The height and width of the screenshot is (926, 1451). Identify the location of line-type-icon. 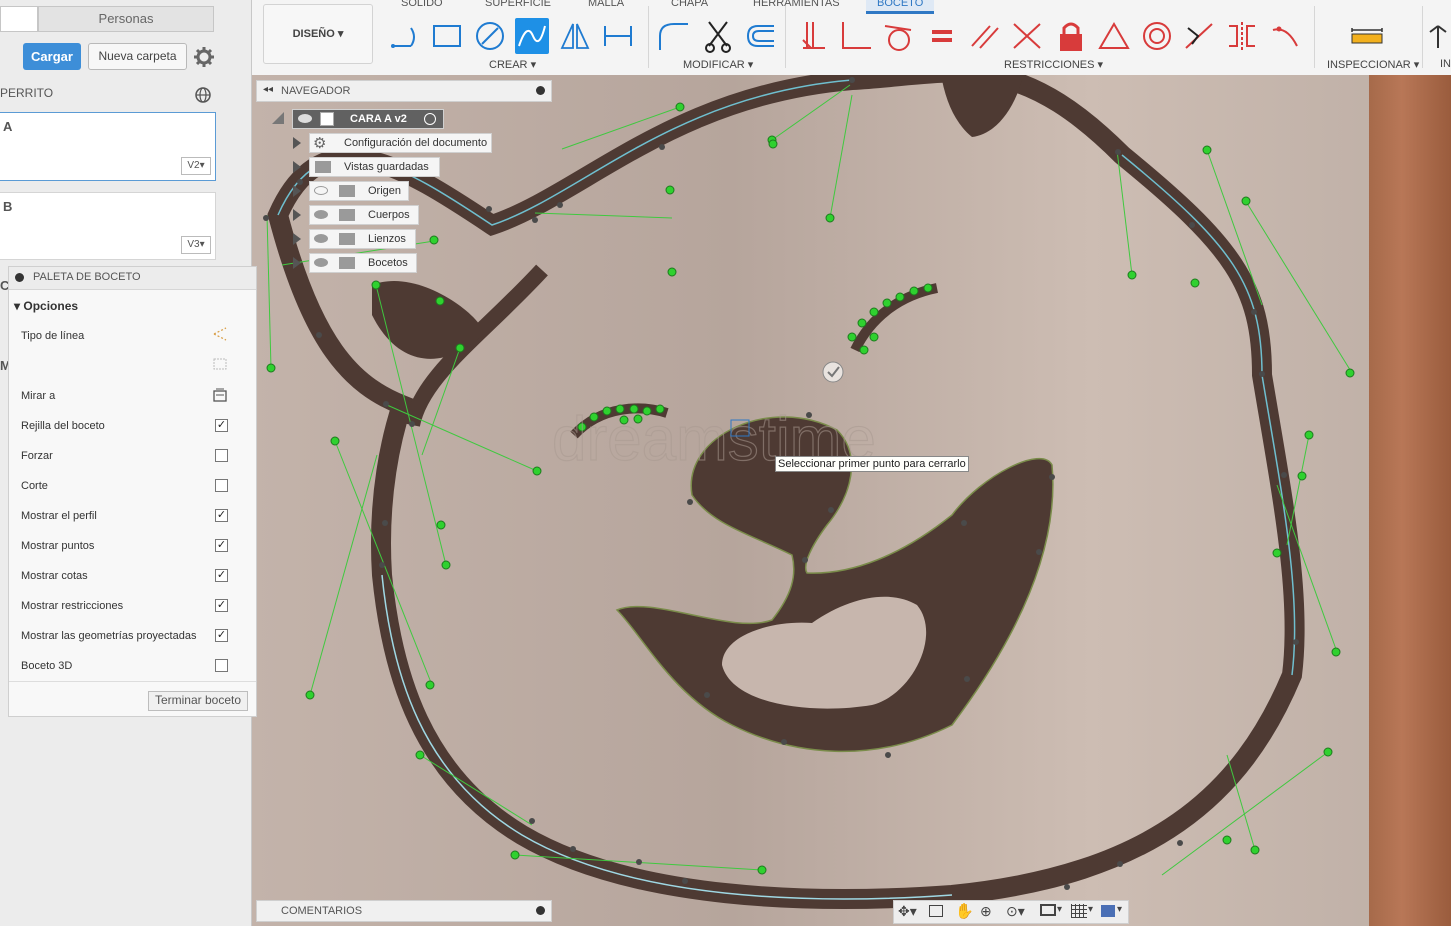
(220, 334).